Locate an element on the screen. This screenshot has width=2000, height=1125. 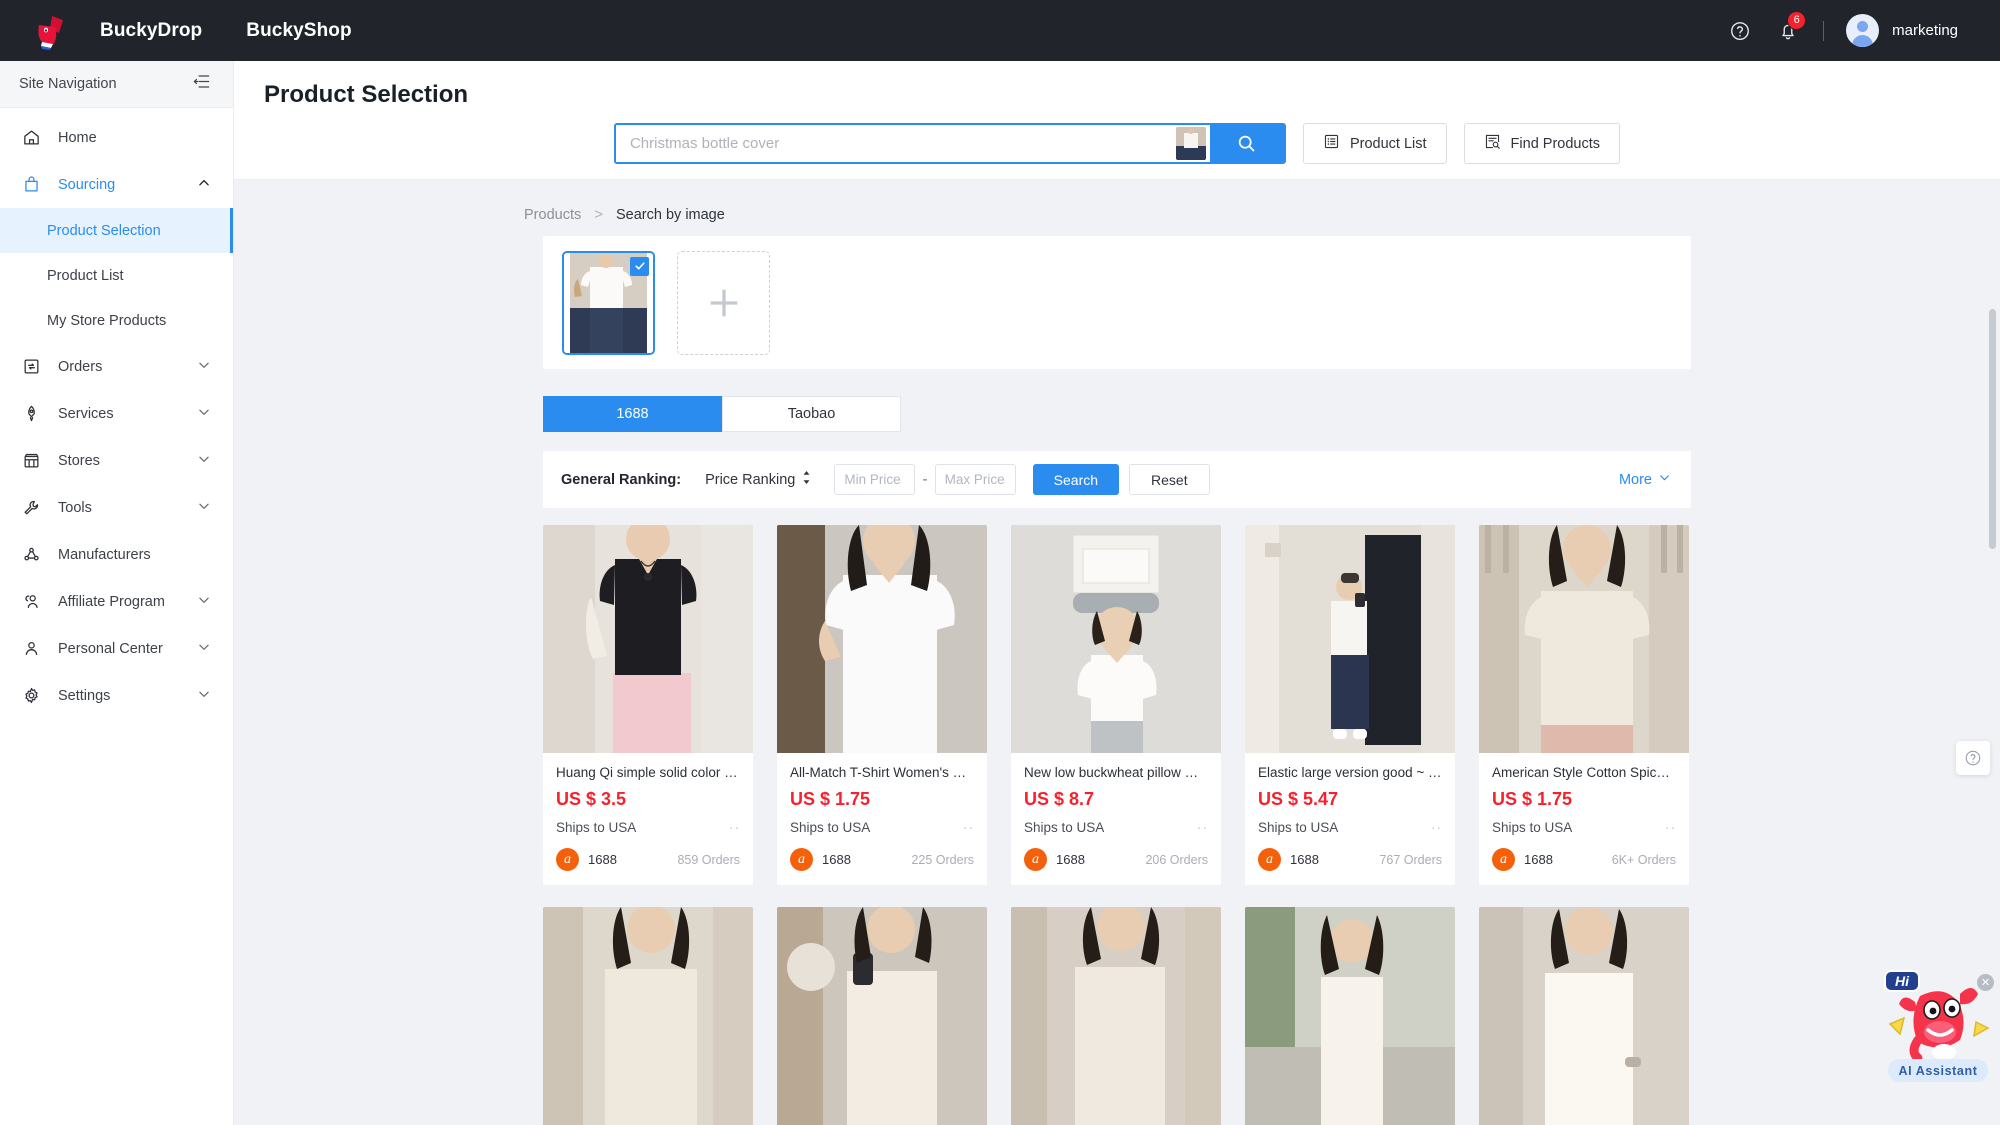
tab-taobao: Taobao is located at coordinates (811, 414).